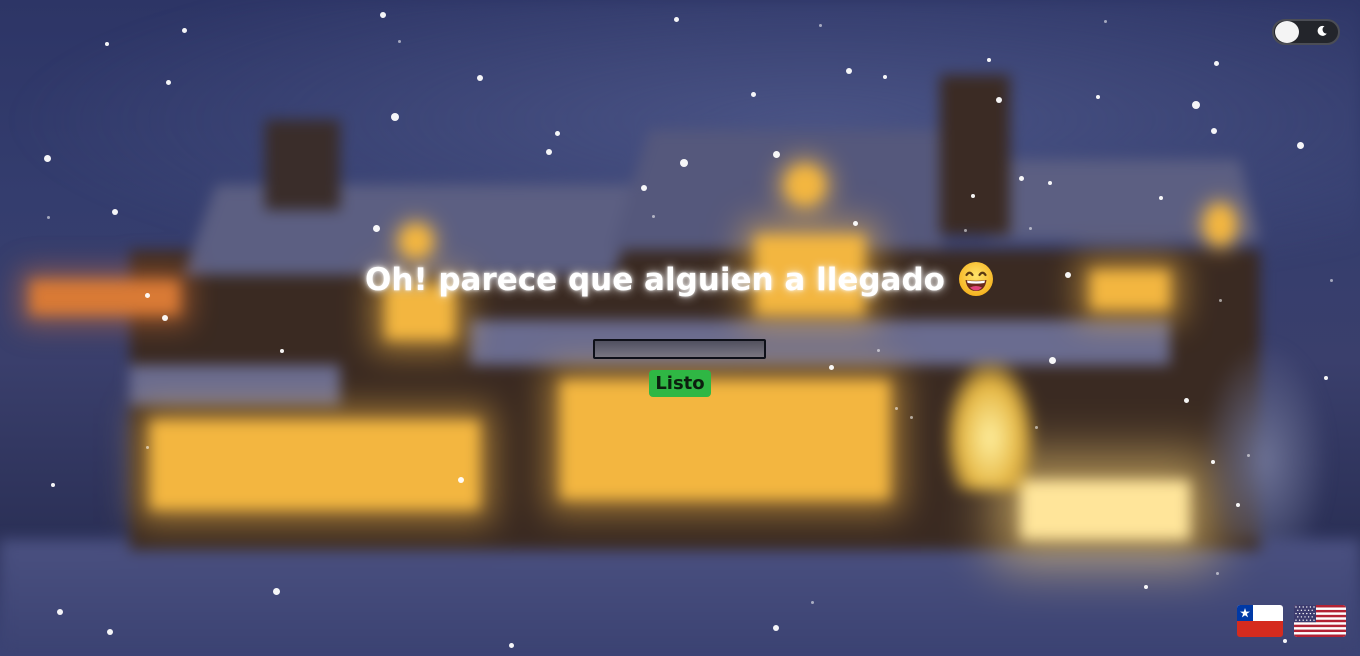 The image size is (1360, 656). What do you see at coordinates (1287, 32) in the screenshot?
I see `toggle-knob` at bounding box center [1287, 32].